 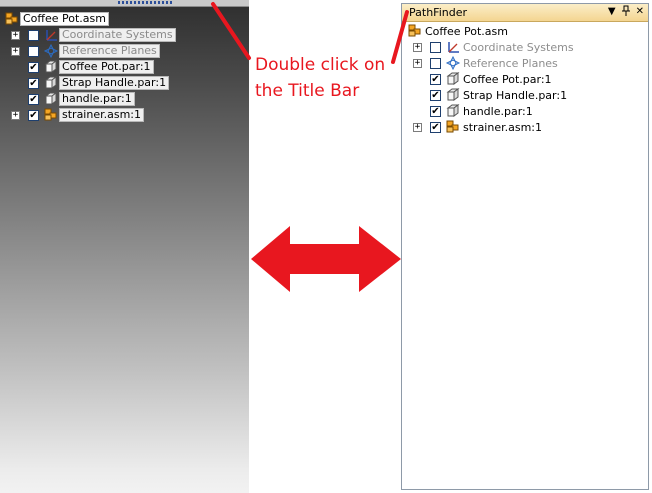 I want to click on left-tree-root: Coffee Pot.asm, so click(x=56, y=19).